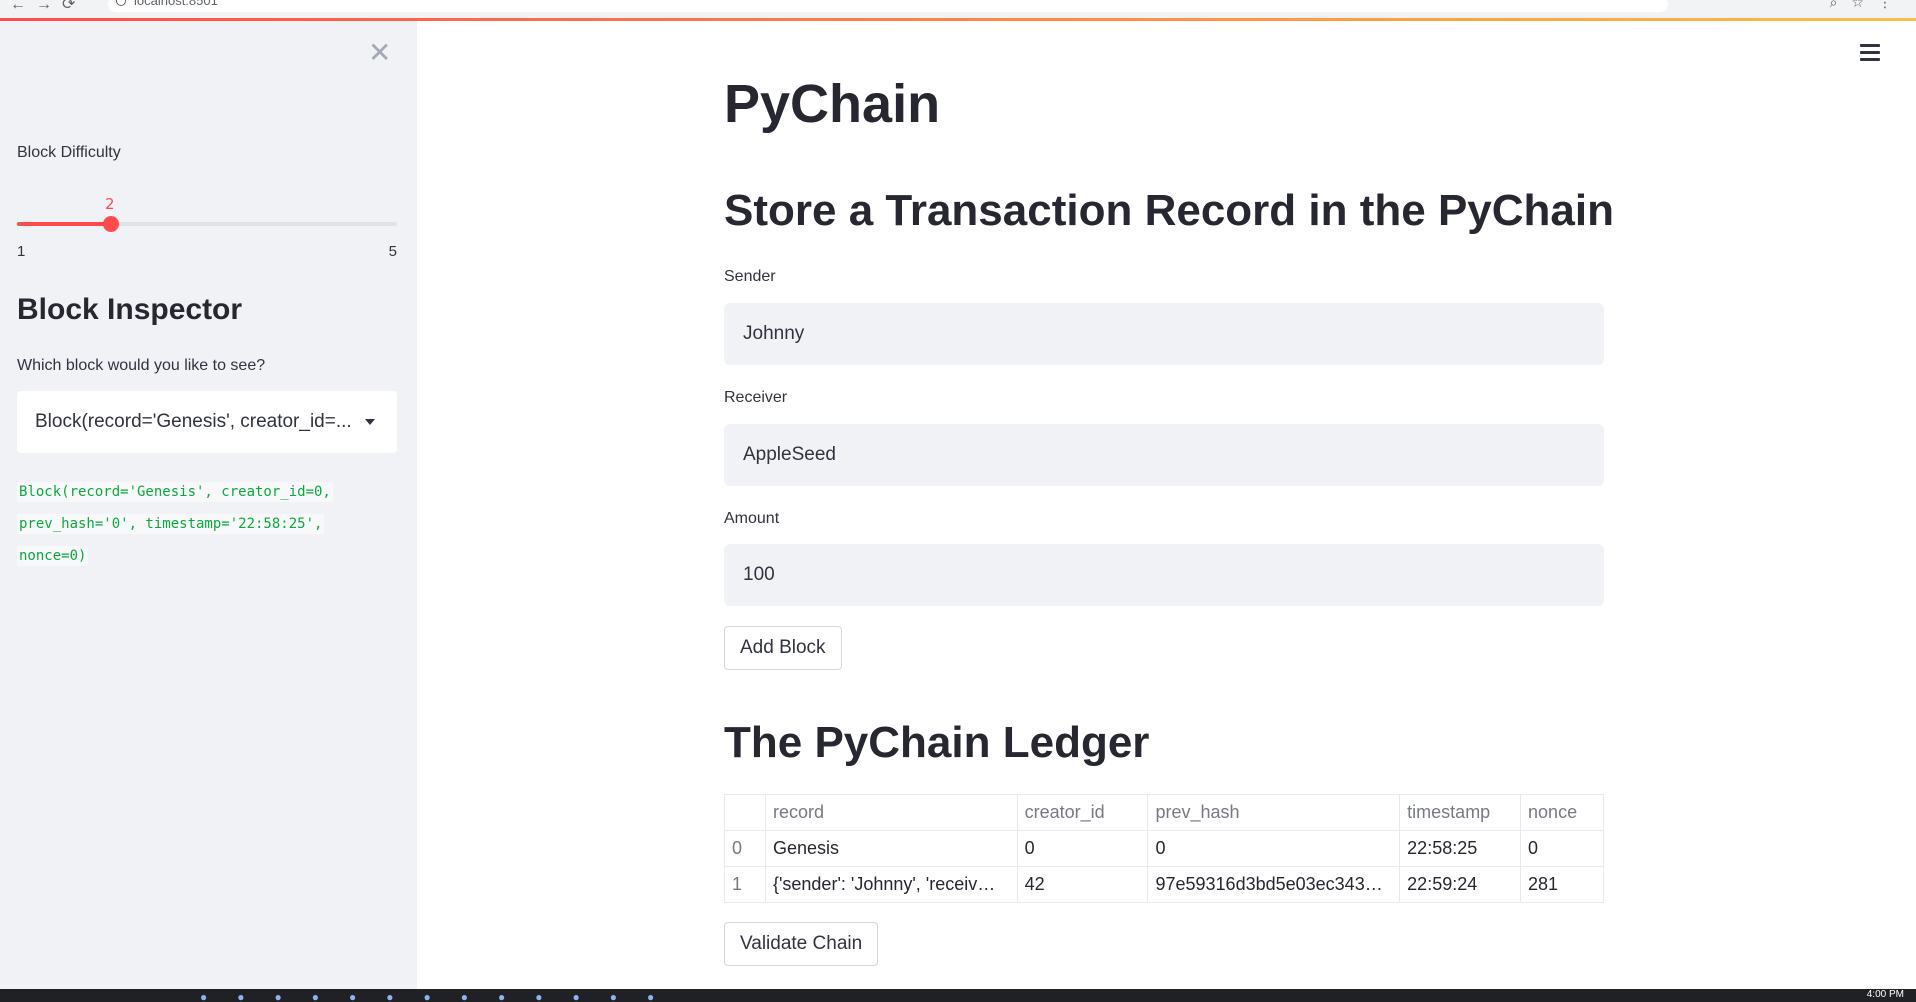 This screenshot has width=1916, height=1002. I want to click on column-header, so click(745, 812).